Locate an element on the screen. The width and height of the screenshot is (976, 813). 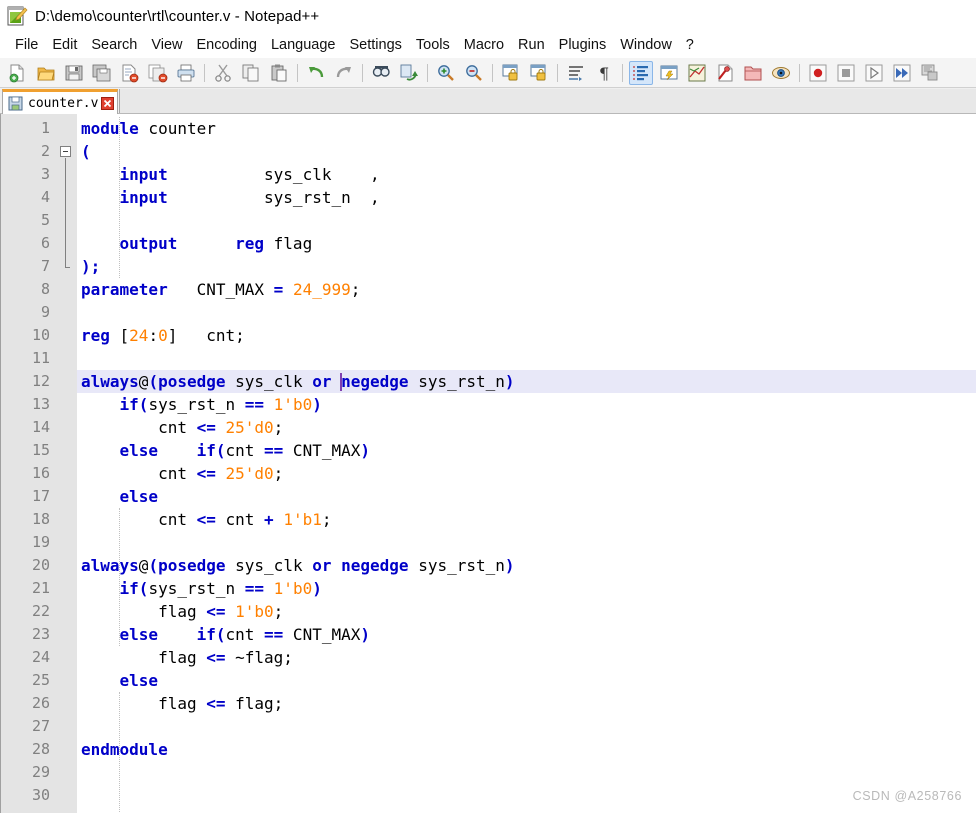
close-file-icon is located at coordinates (130, 73).